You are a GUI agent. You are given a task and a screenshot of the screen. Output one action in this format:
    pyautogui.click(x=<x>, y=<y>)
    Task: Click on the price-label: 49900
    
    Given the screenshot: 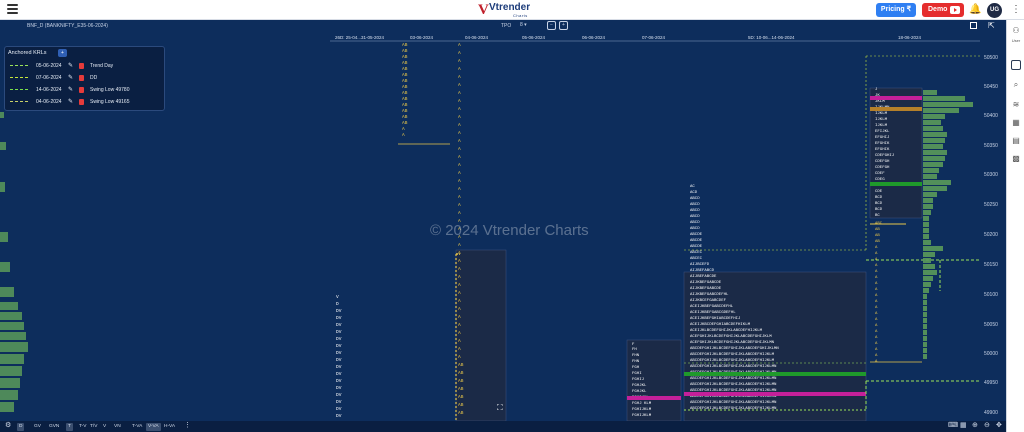 What is the action you would take?
    pyautogui.click(x=991, y=413)
    